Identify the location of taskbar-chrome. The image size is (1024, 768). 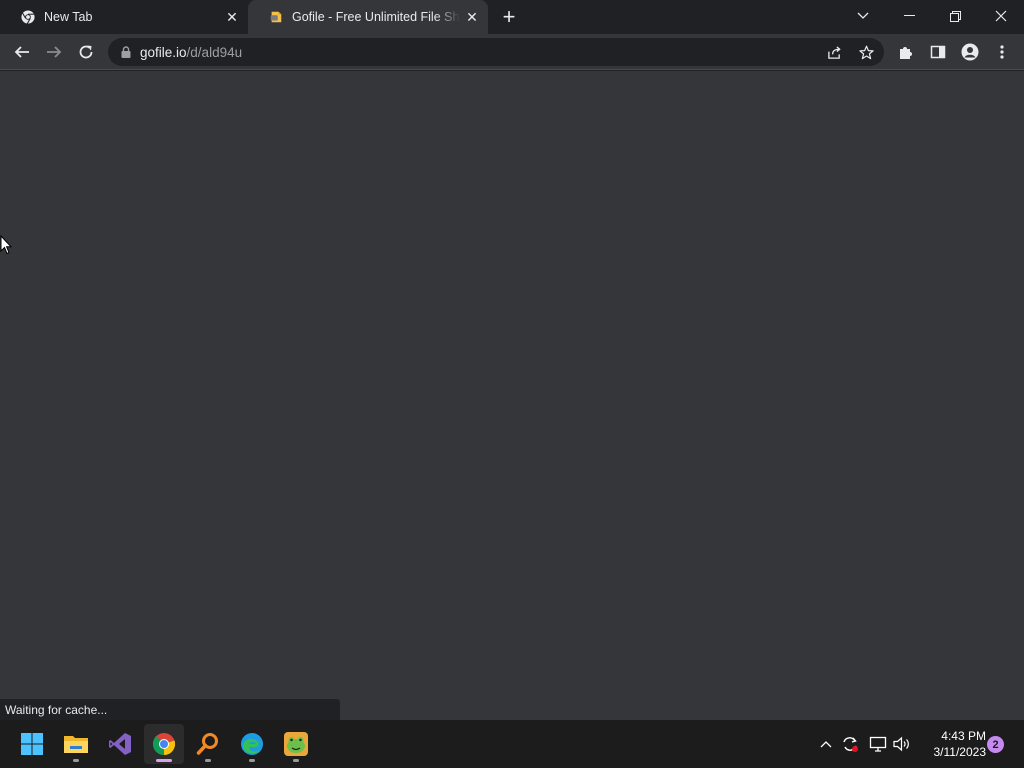
(164, 744).